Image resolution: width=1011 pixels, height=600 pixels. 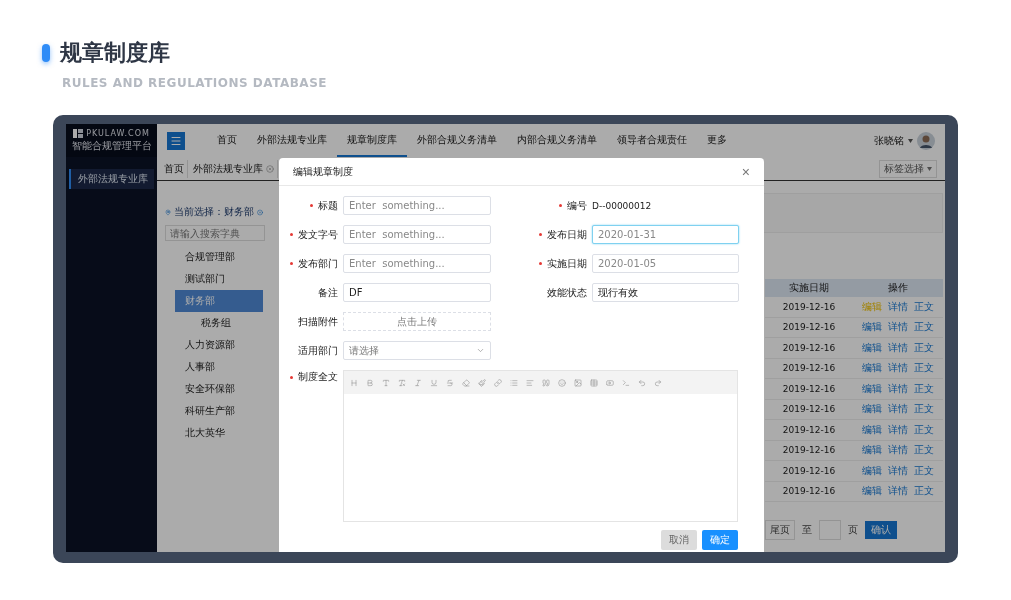 I want to click on pager-label: 至, so click(x=807, y=530).